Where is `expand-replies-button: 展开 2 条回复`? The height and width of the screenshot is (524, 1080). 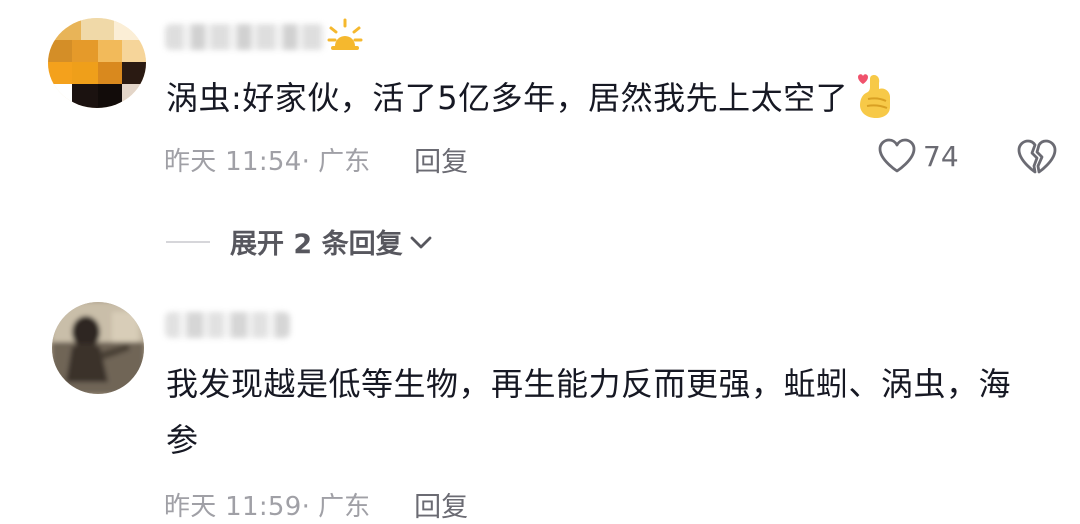
expand-replies-button: 展开 2 条回复 is located at coordinates (299, 241).